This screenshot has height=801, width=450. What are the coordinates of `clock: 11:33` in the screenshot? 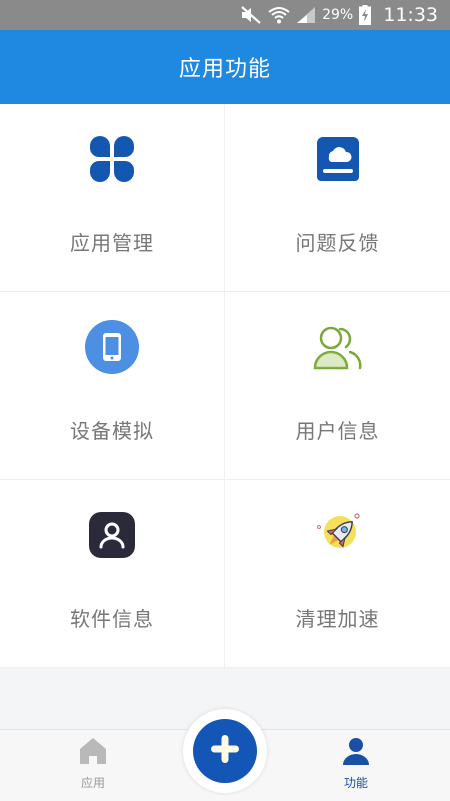 It's located at (410, 15).